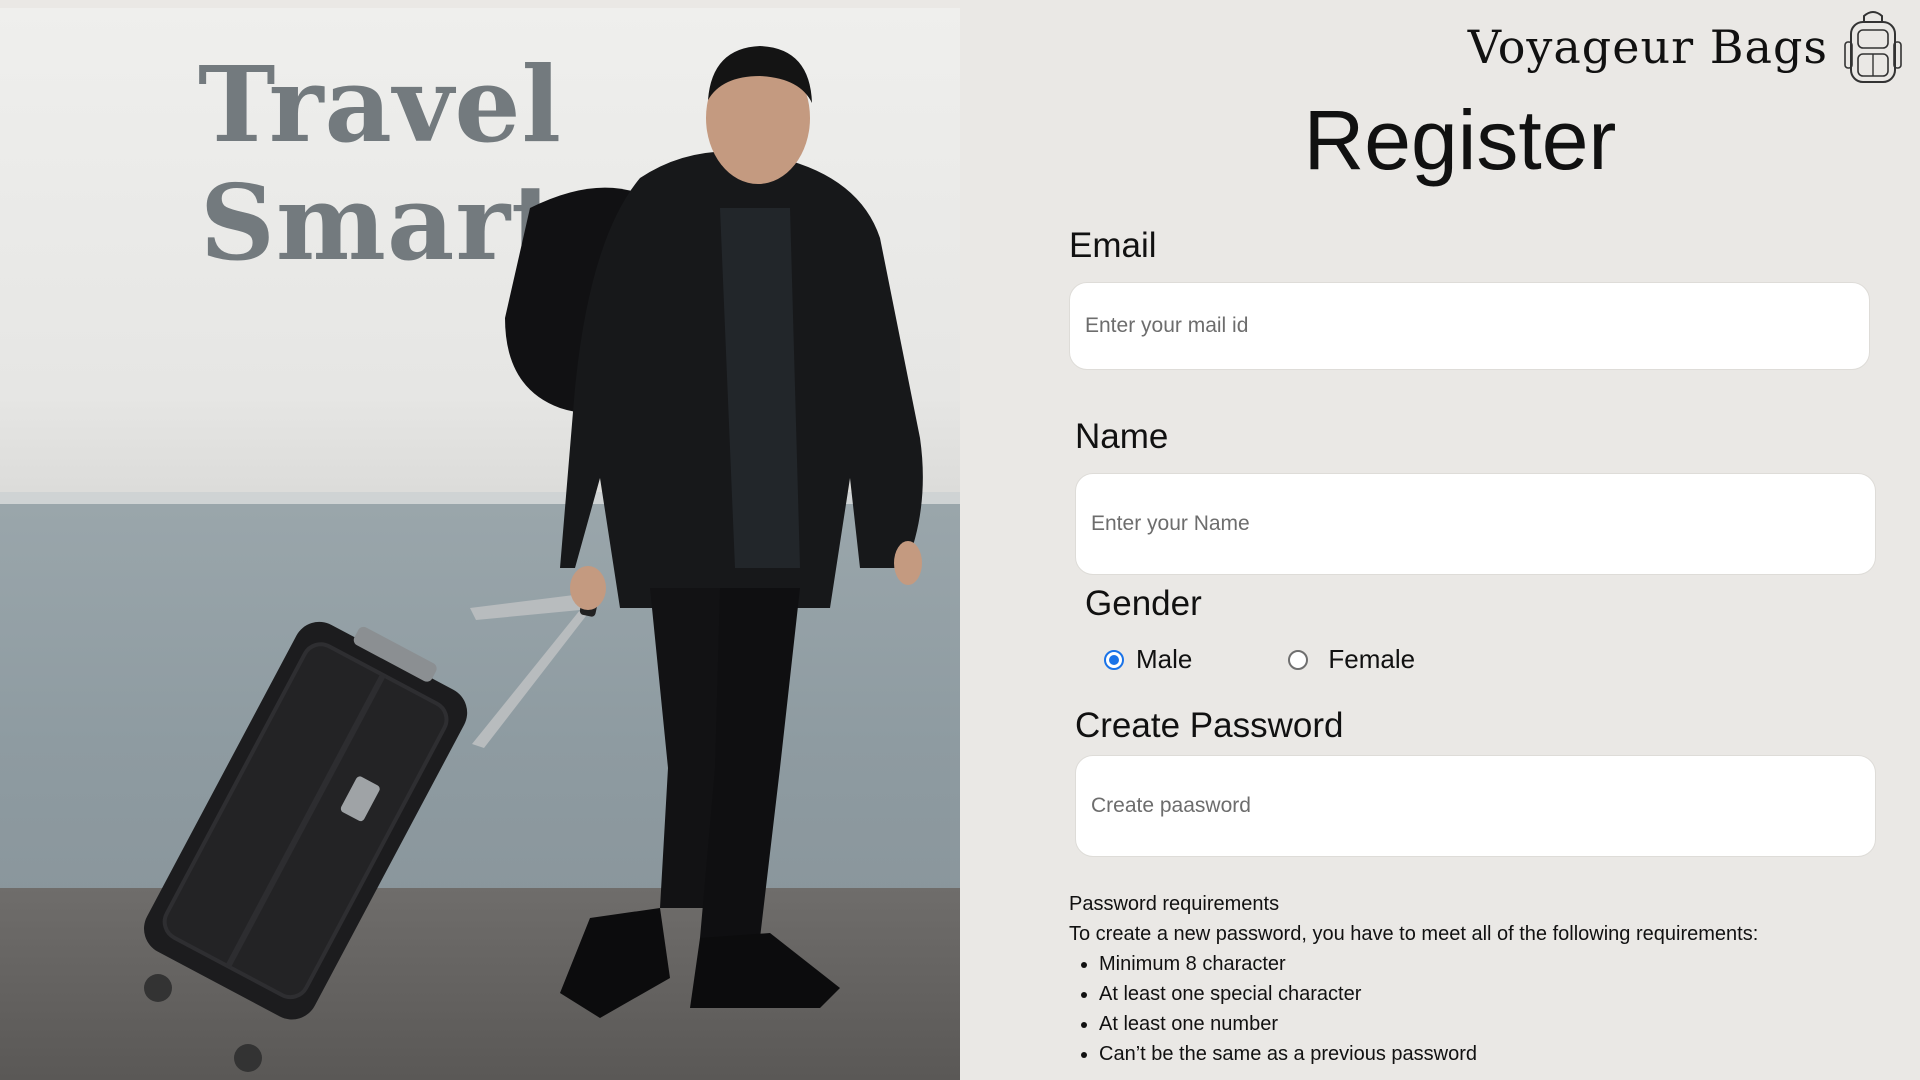 The image size is (1920, 1080). Describe the element at coordinates (1143, 603) in the screenshot. I see `gender-label: Gender` at that location.